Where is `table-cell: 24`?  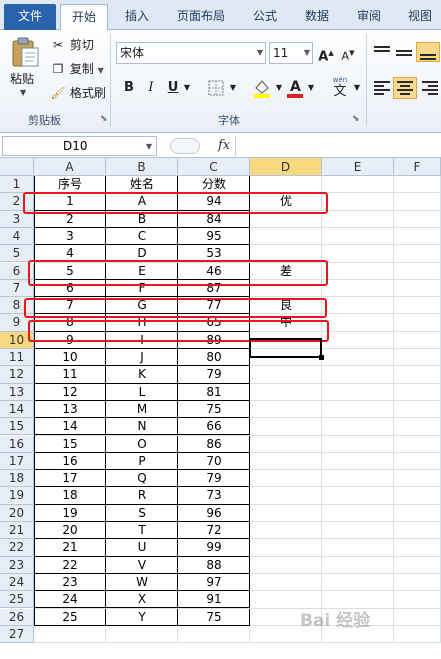
table-cell: 24 is located at coordinates (70, 599).